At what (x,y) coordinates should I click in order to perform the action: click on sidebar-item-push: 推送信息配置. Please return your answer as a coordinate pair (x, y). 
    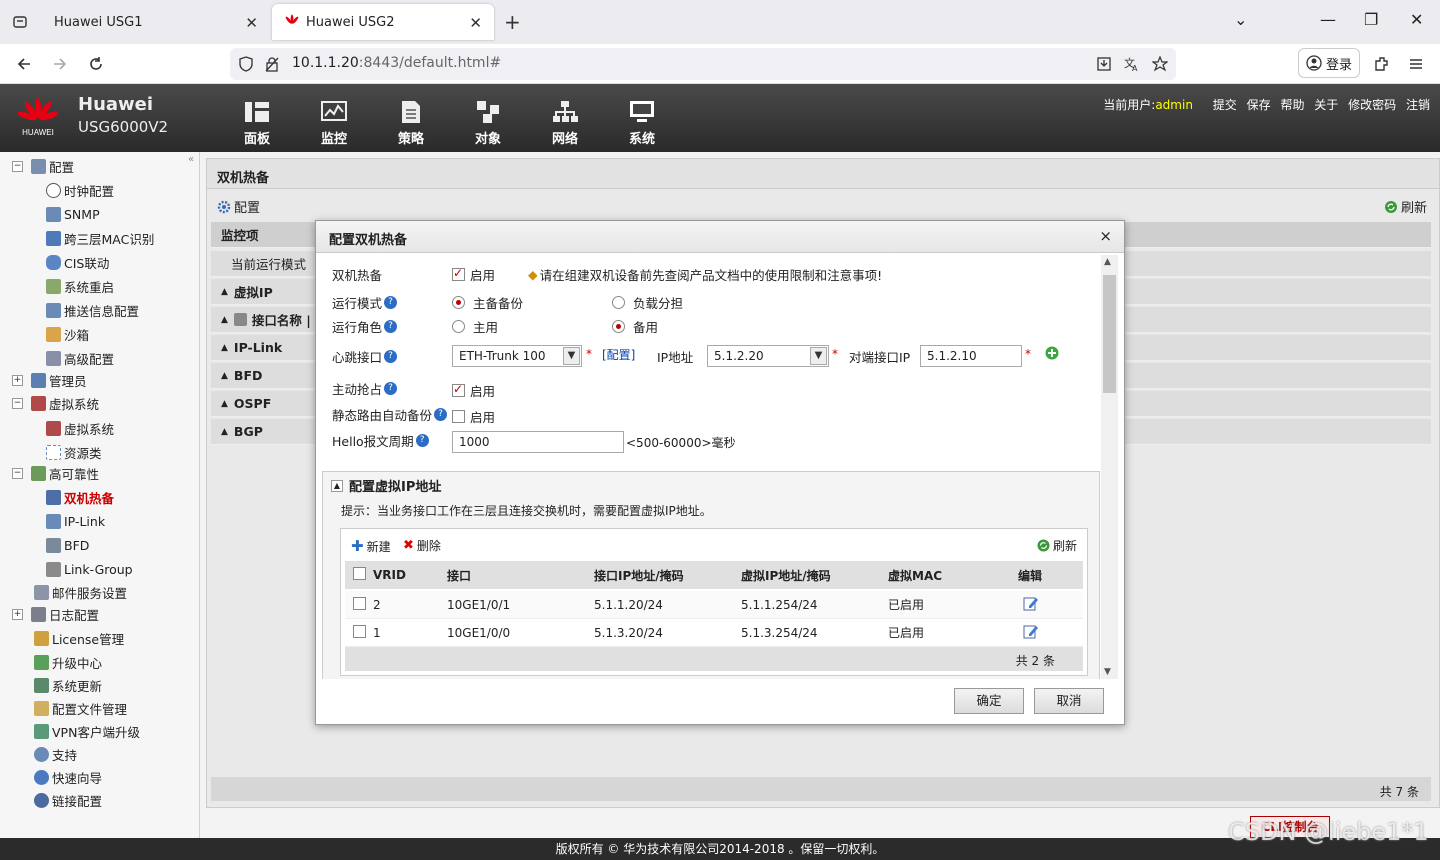
    Looking at the image, I should click on (69, 310).